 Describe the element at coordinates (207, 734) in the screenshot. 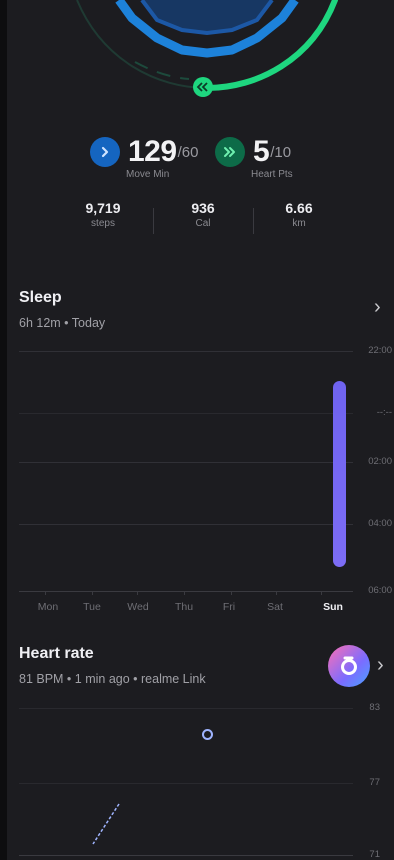

I see `heart-rate-point` at that location.